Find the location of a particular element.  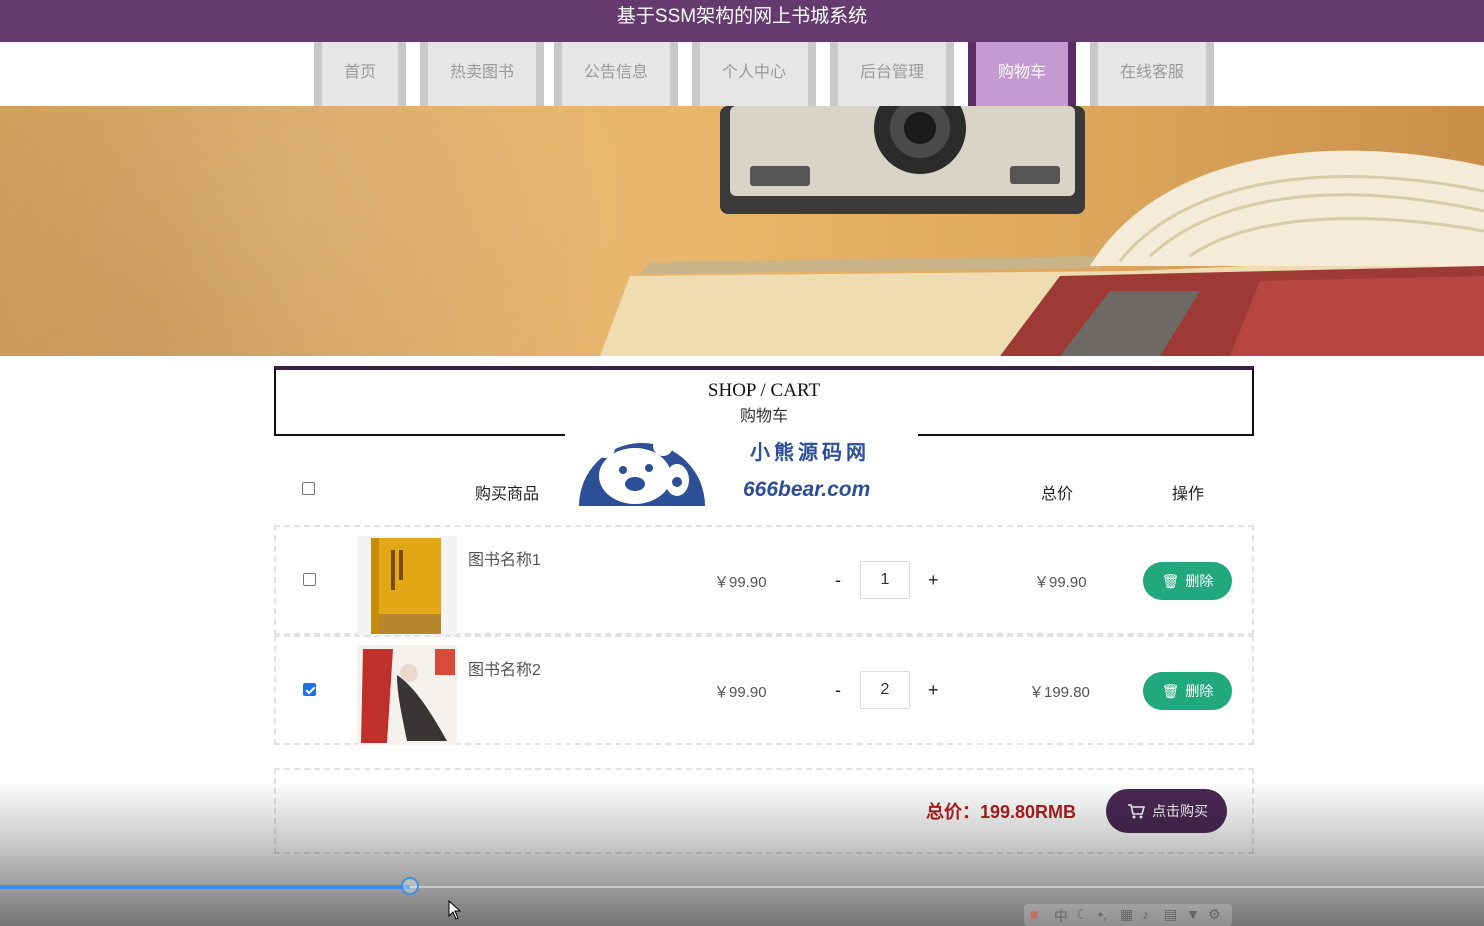

header-product: 购买商品 is located at coordinates (507, 494).